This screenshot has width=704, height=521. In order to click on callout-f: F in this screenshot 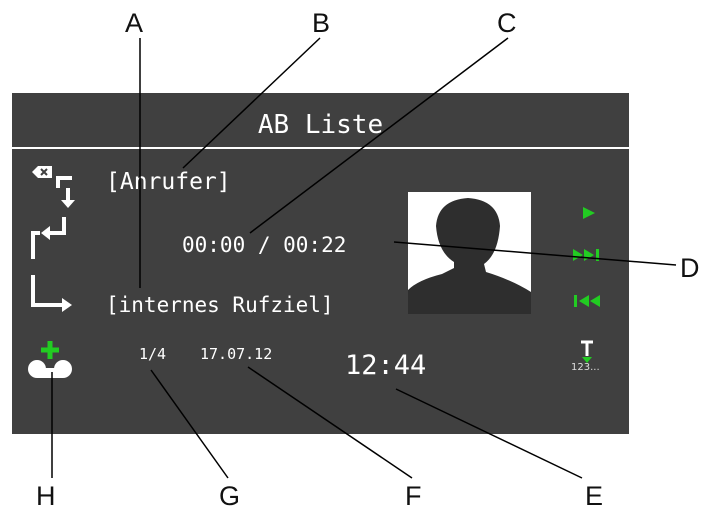, I will do `click(413, 496)`.